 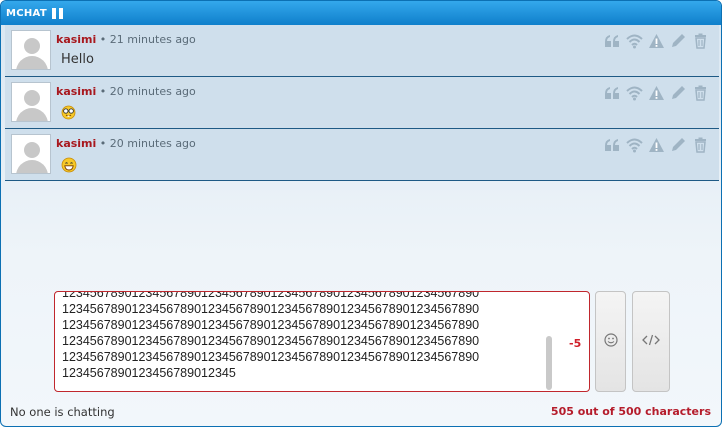 What do you see at coordinates (57, 13) in the screenshot?
I see `pause-icon` at bounding box center [57, 13].